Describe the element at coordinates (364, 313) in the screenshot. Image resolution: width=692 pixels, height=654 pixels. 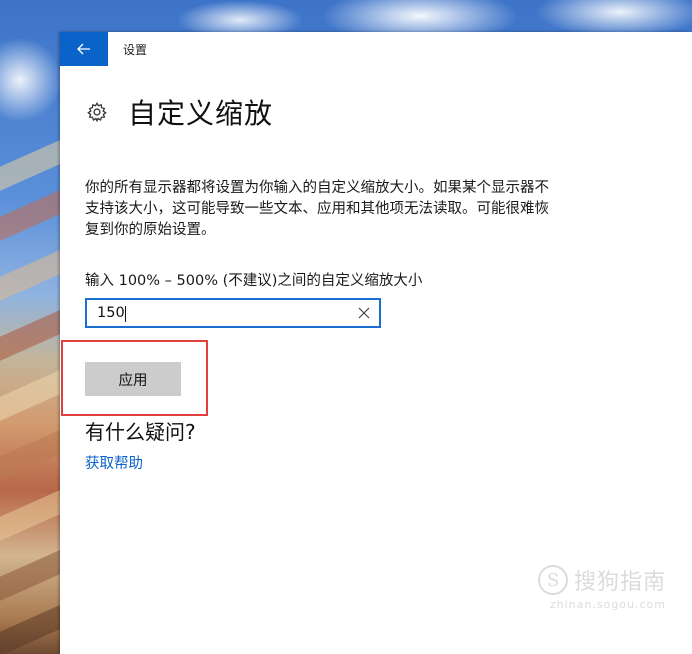
I see `close-icon` at that location.